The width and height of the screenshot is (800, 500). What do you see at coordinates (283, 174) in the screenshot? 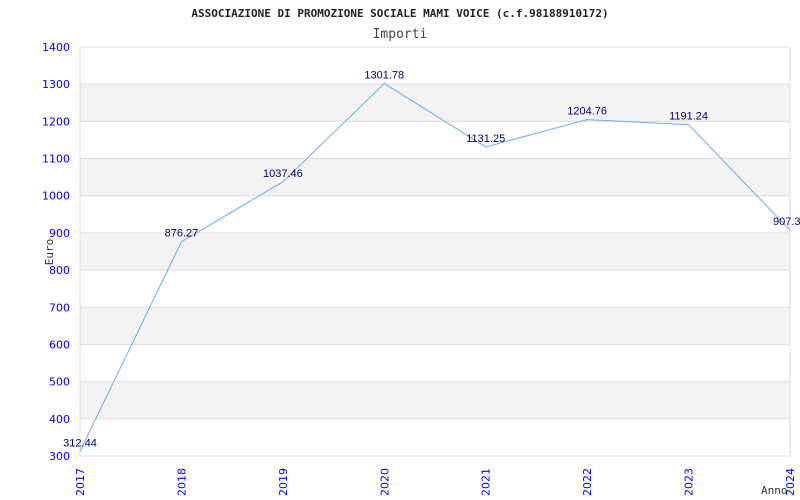
I see `data-label: 1037.46` at bounding box center [283, 174].